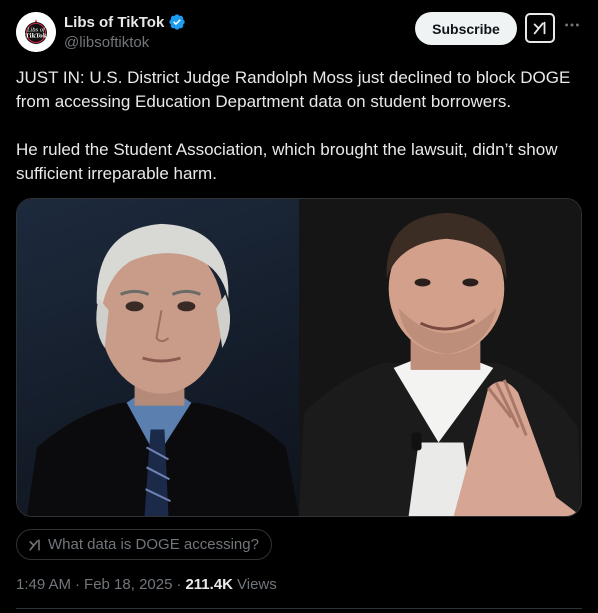 The width and height of the screenshot is (598, 613). Describe the element at coordinates (128, 584) in the screenshot. I see `tweet-date: Feb 18, 2025` at that location.